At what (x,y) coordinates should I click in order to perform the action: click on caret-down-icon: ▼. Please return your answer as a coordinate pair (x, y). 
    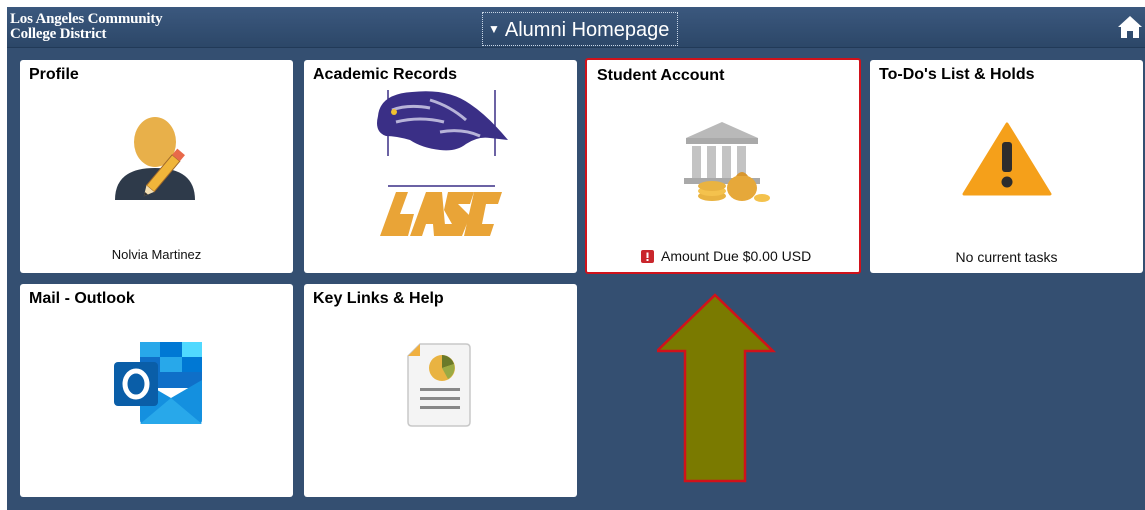
    Looking at the image, I should click on (494, 29).